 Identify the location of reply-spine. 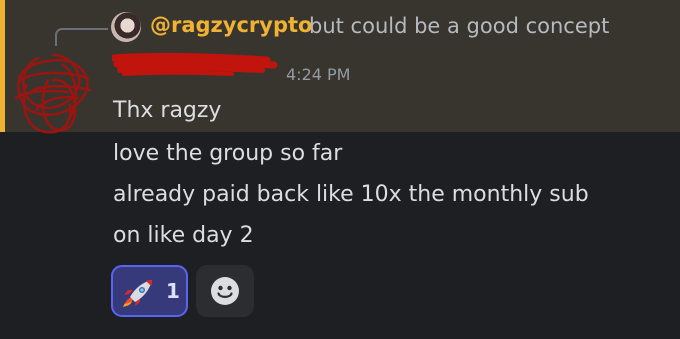
(81, 37).